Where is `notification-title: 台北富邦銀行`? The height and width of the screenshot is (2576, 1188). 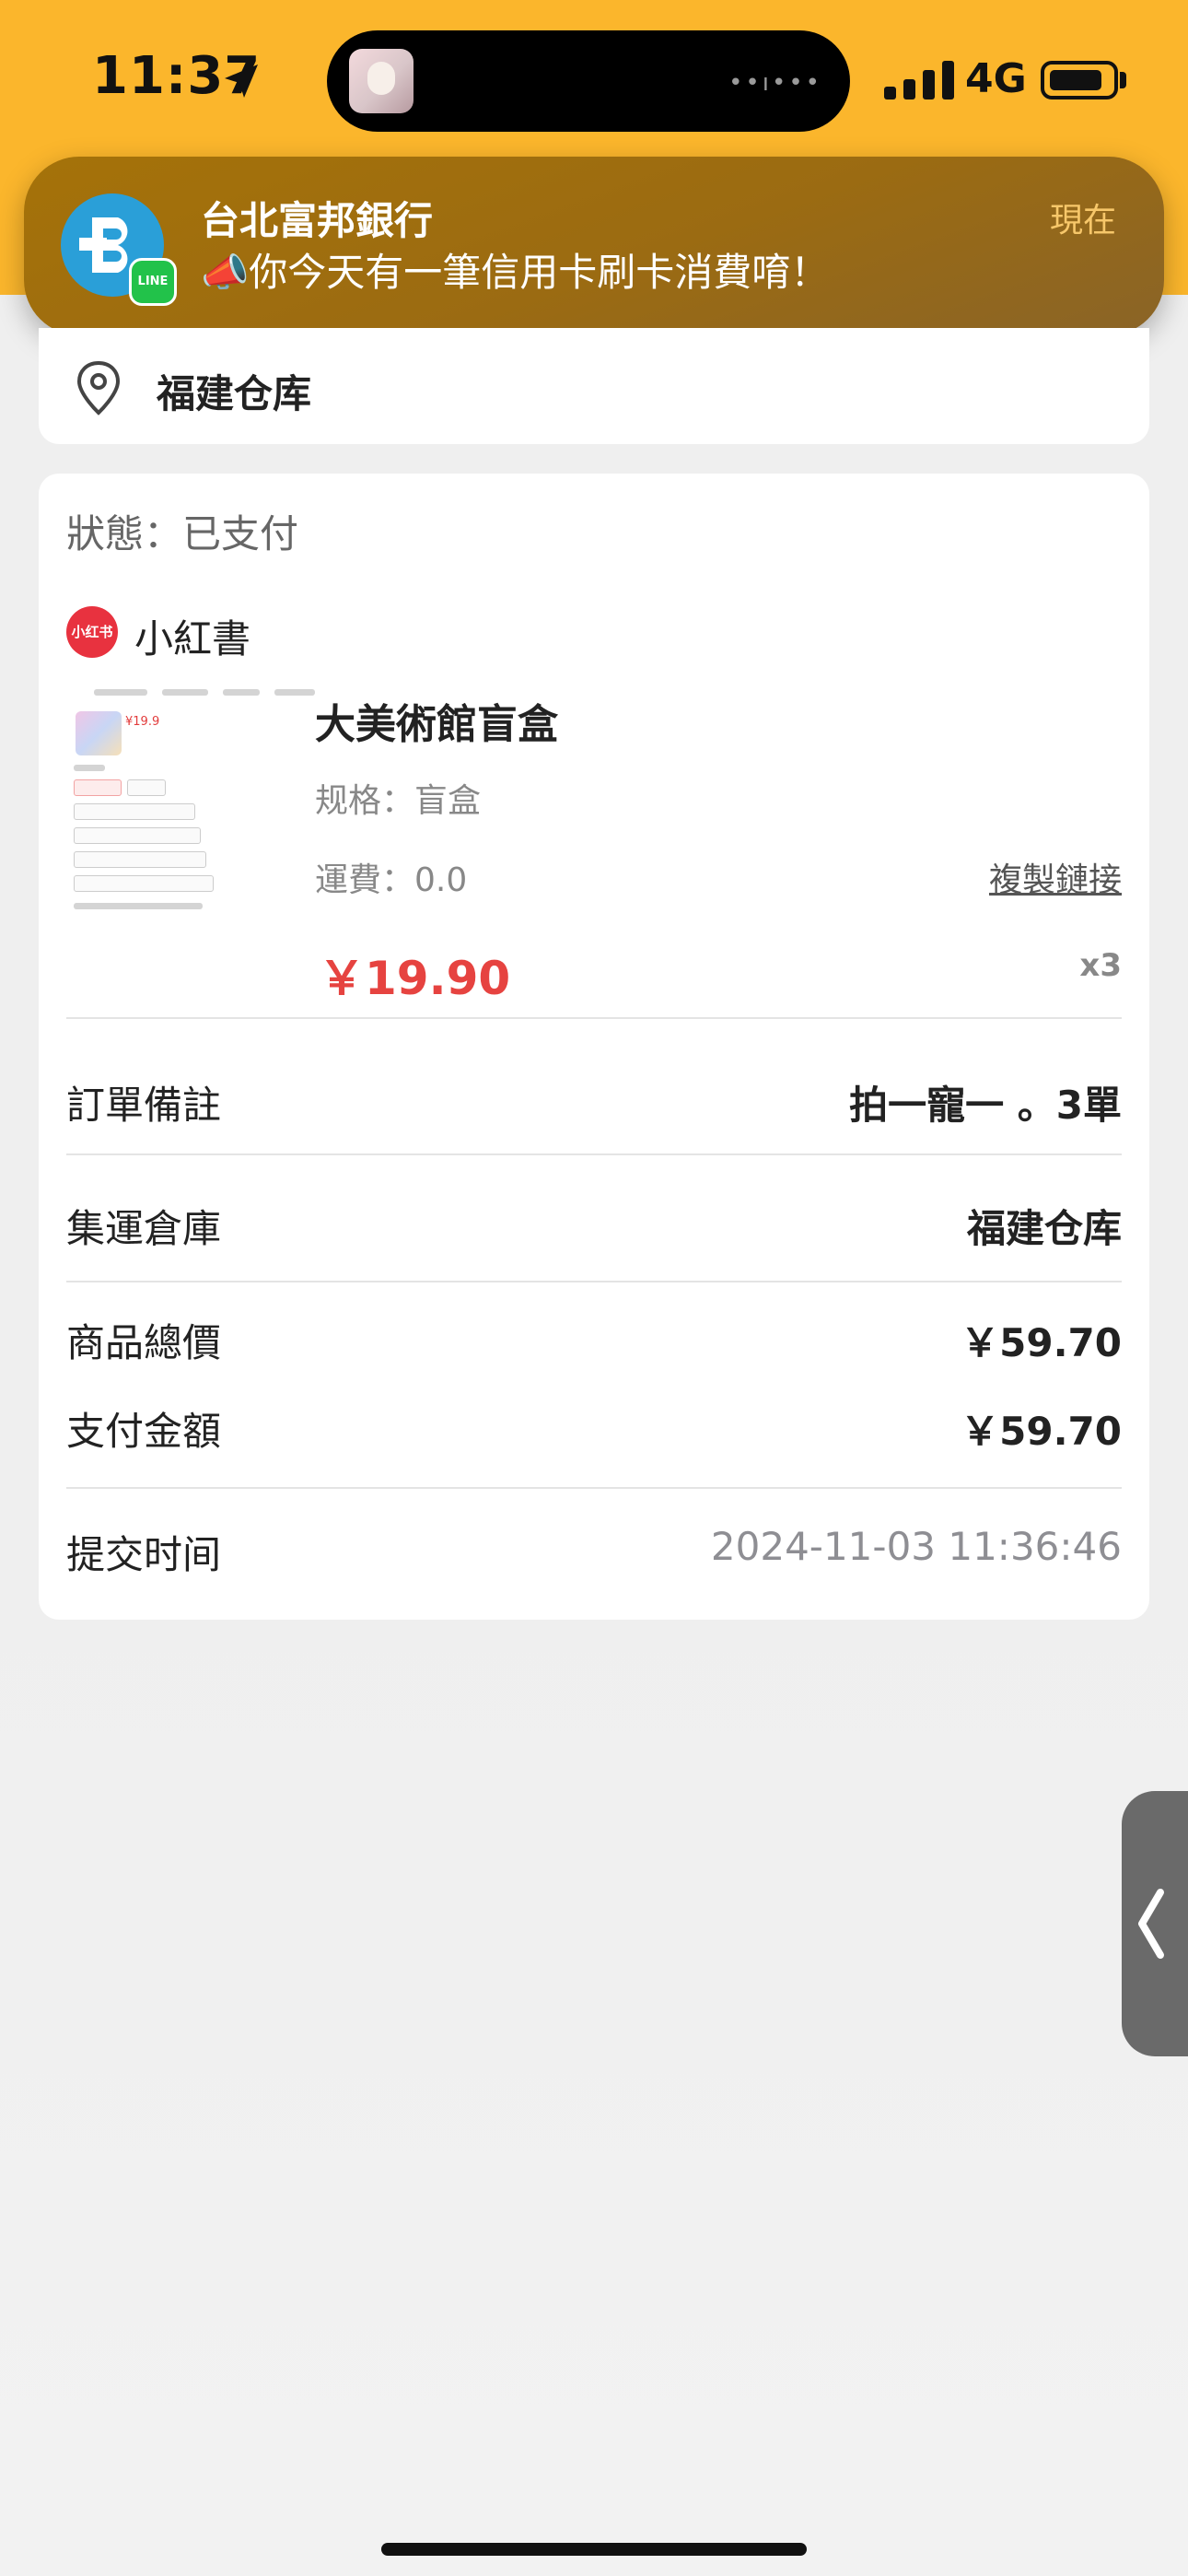 notification-title: 台北富邦銀行 is located at coordinates (317, 220).